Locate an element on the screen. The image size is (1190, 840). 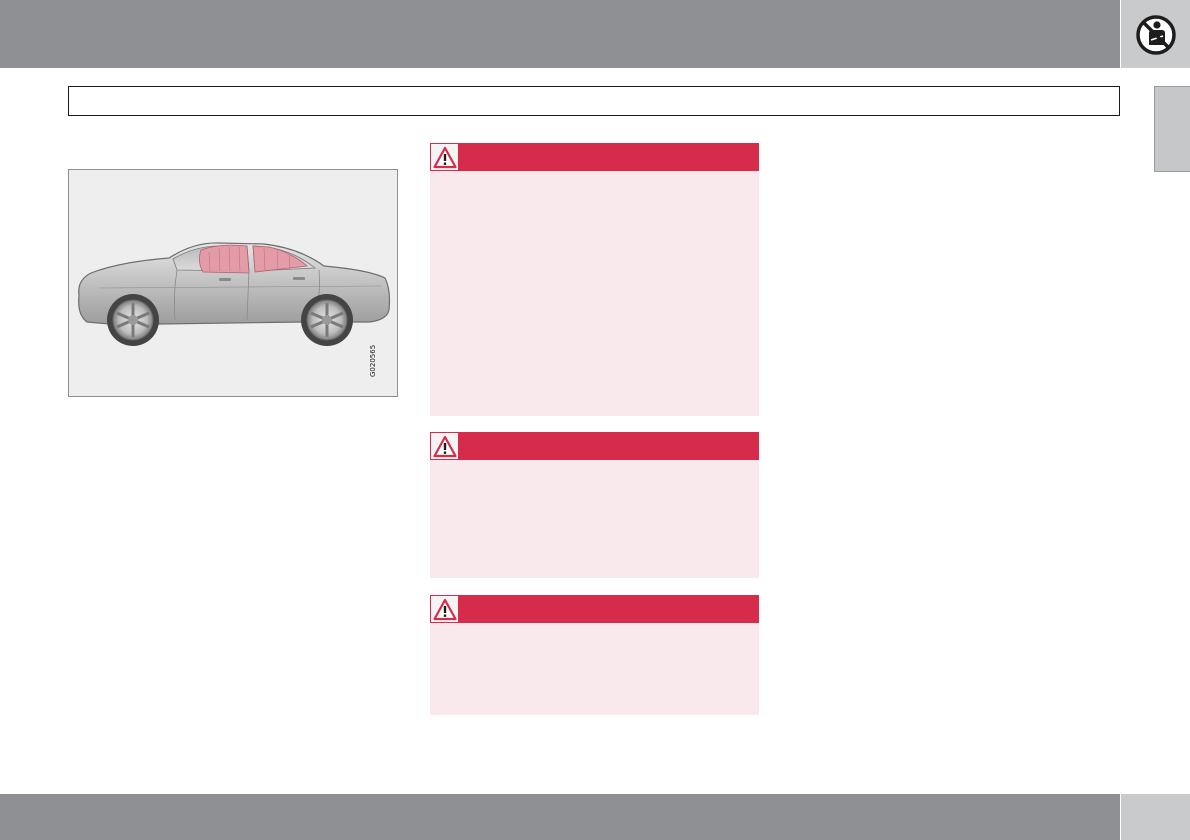
no-child-seat-airbag-icon is located at coordinates (1156, 35).